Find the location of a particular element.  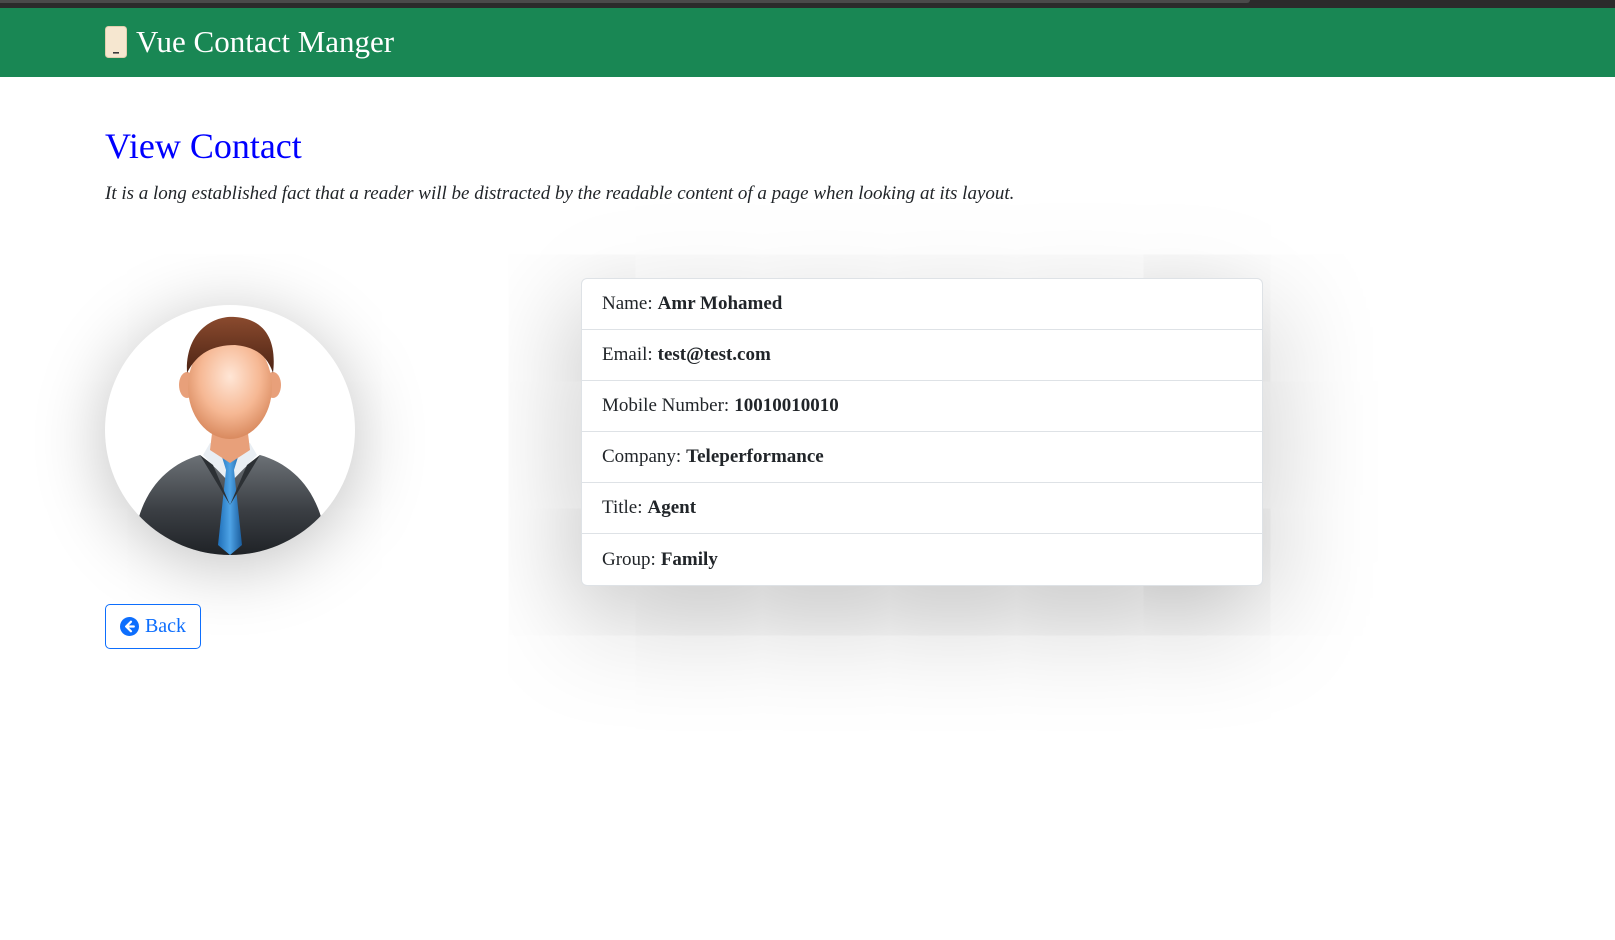

field-value: Teleperformance is located at coordinates (755, 456).